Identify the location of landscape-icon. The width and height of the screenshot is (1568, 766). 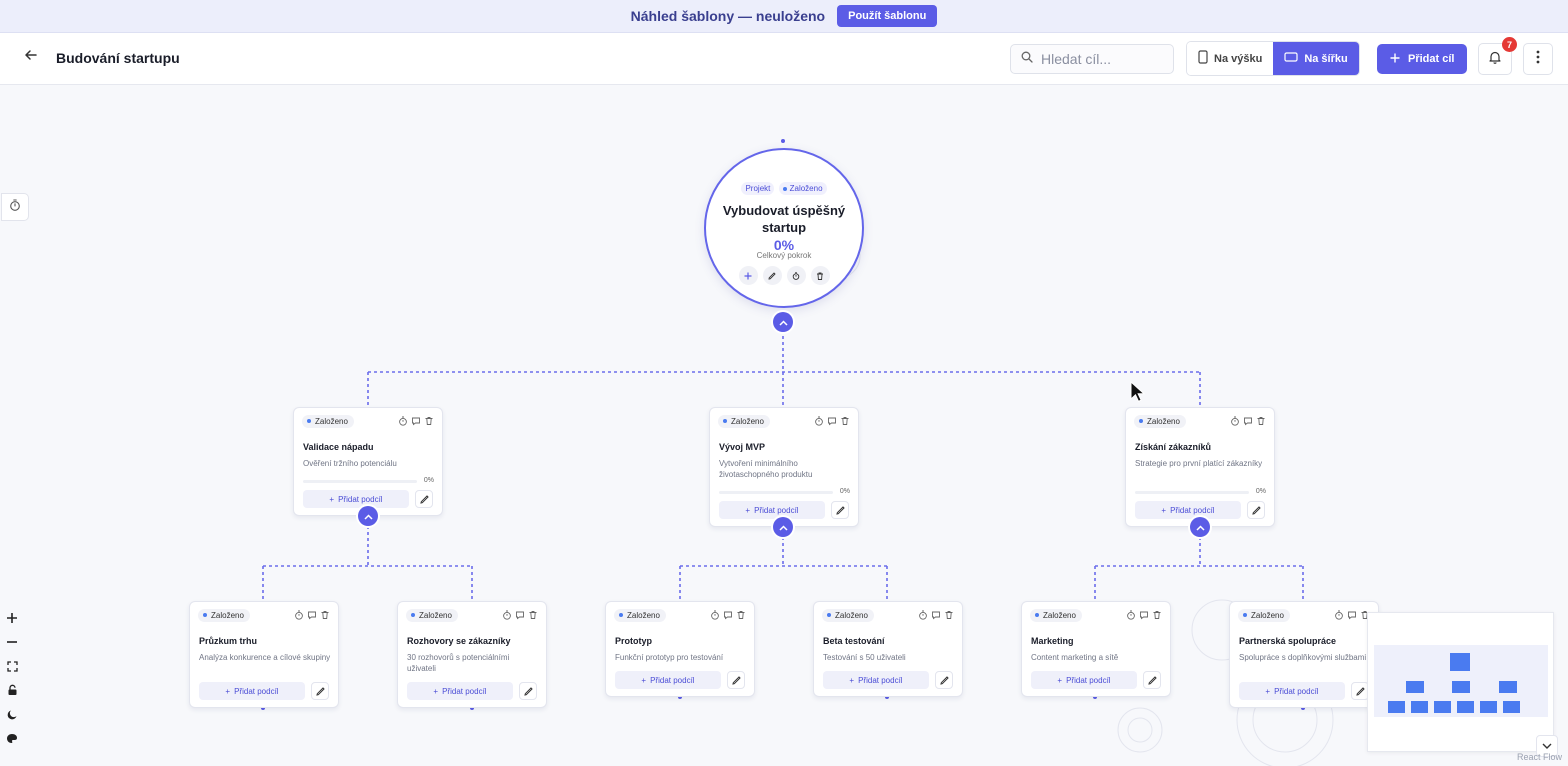
(1291, 58).